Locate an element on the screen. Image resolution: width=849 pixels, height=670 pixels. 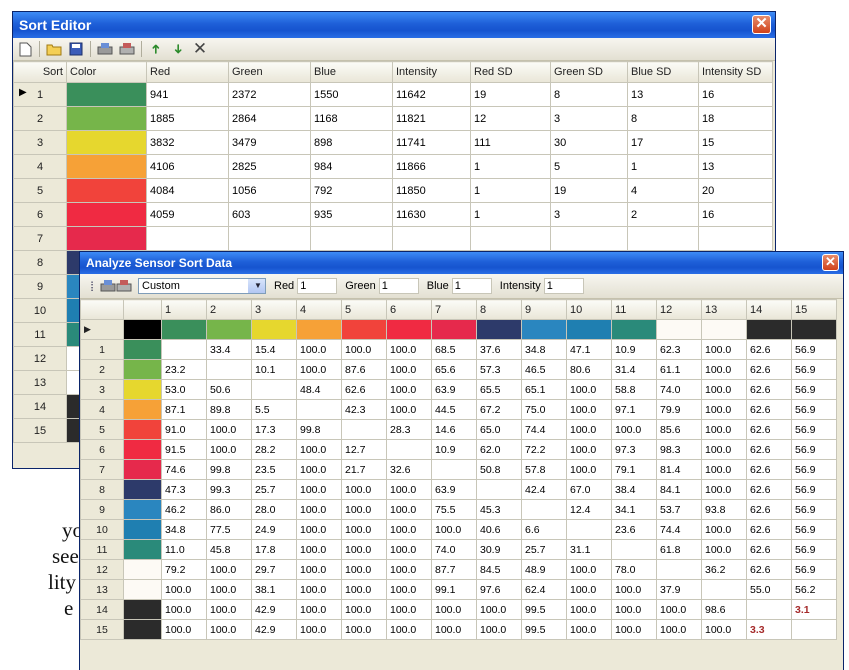
analysis-cell: 87.1 is located at coordinates (184, 409).